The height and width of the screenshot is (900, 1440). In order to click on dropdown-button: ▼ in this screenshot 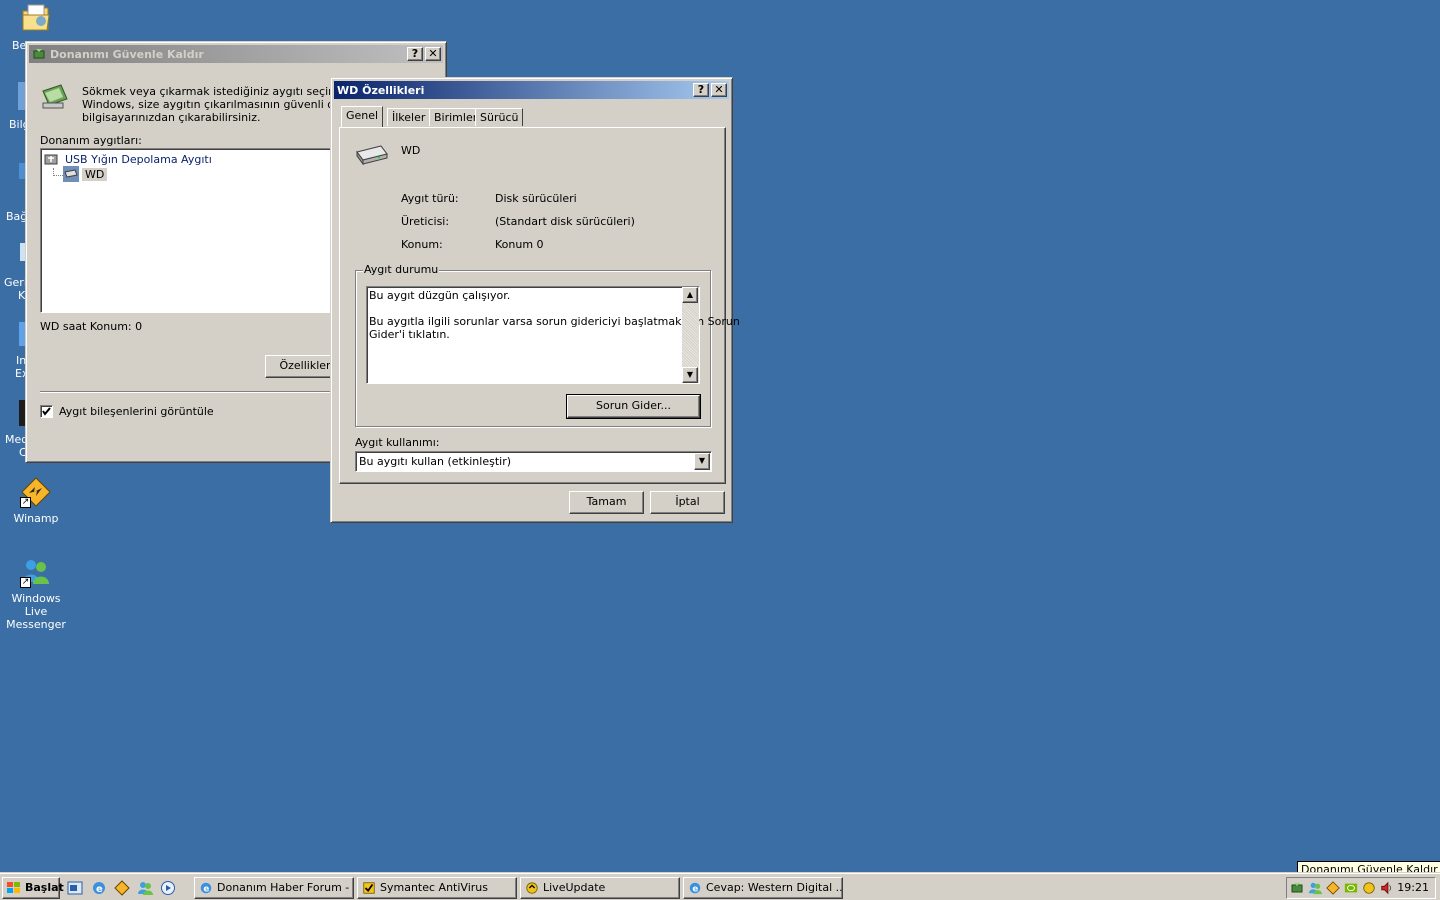, I will do `click(702, 461)`.